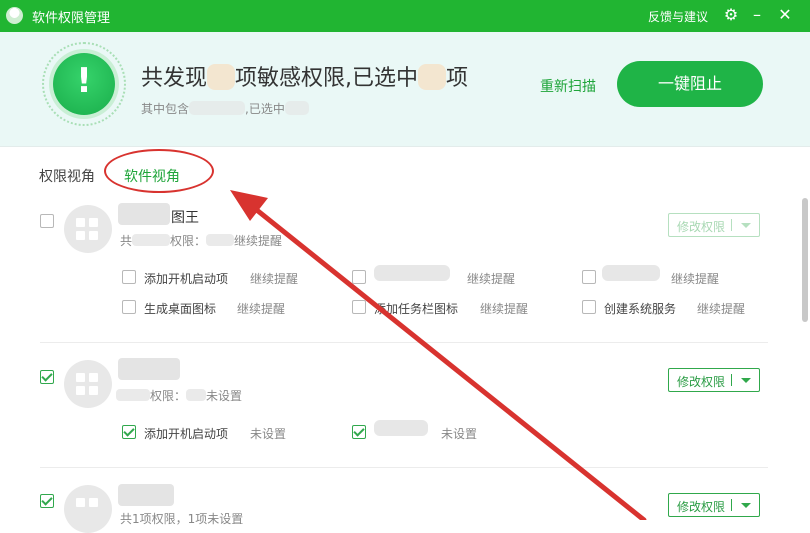 The image size is (810, 533). Describe the element at coordinates (457, 78) in the screenshot. I see `headline-suffix: 项` at that location.